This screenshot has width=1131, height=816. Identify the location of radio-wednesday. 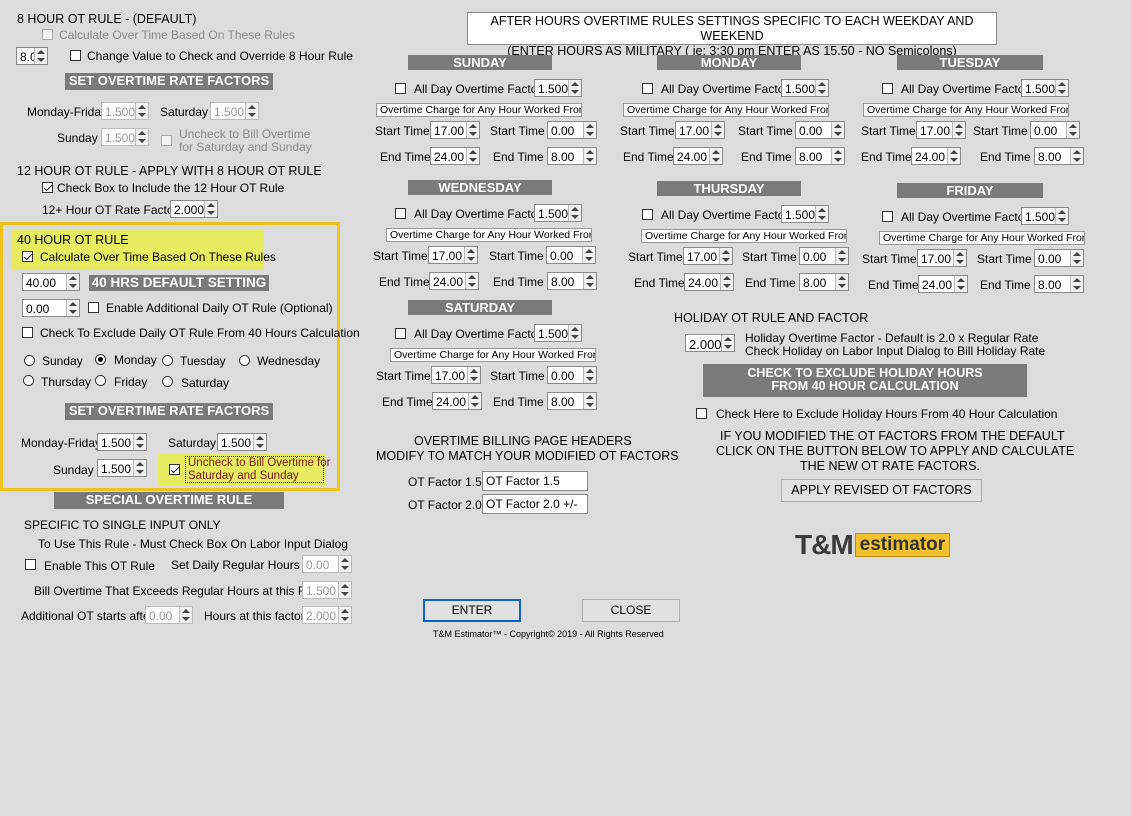
(244, 360).